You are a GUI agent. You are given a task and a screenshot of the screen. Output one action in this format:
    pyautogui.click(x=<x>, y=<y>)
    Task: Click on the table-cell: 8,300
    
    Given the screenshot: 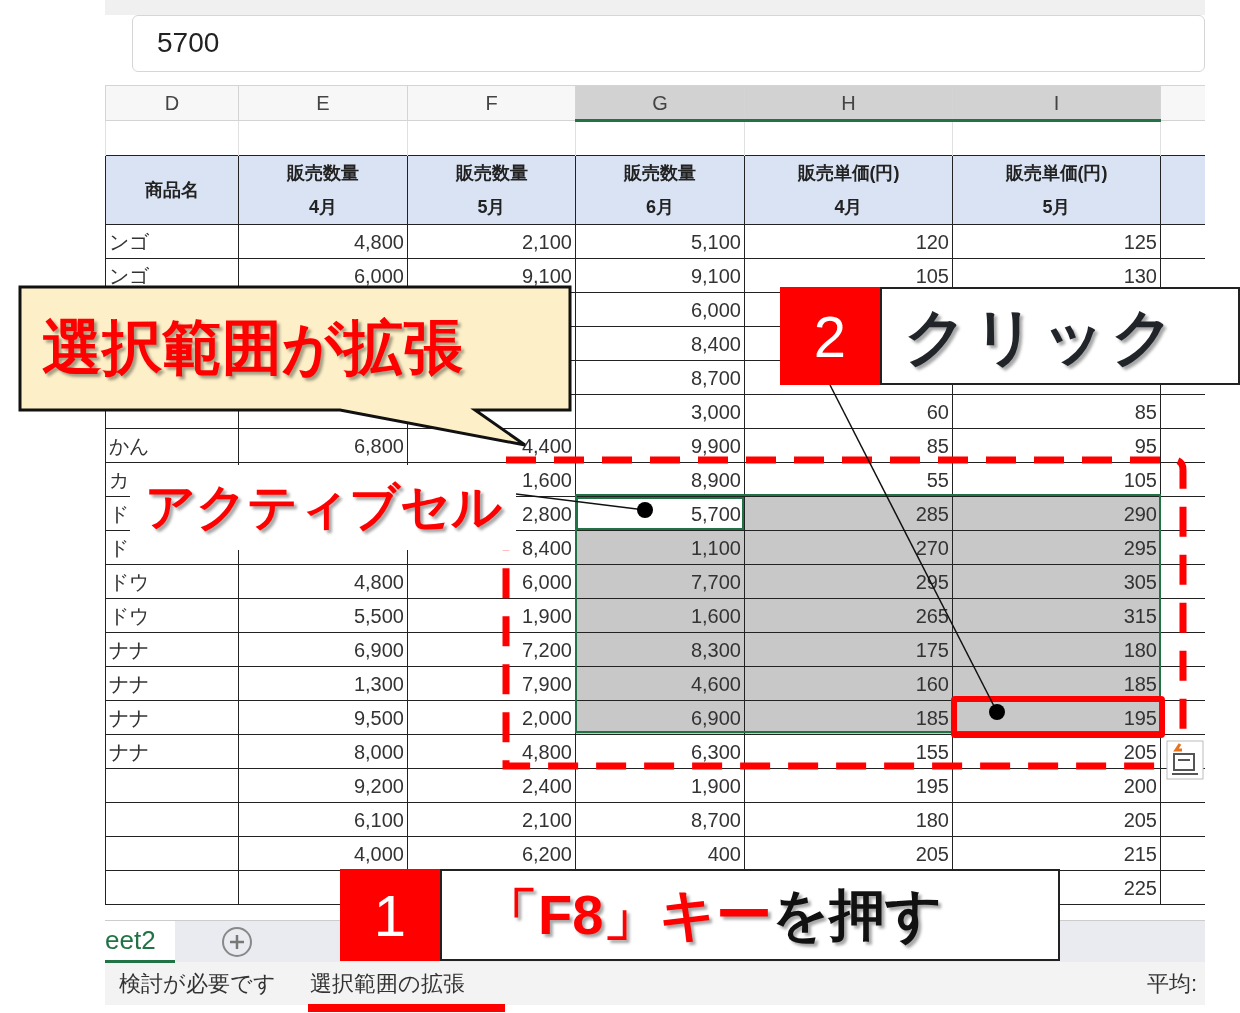 What is the action you would take?
    pyautogui.click(x=660, y=649)
    